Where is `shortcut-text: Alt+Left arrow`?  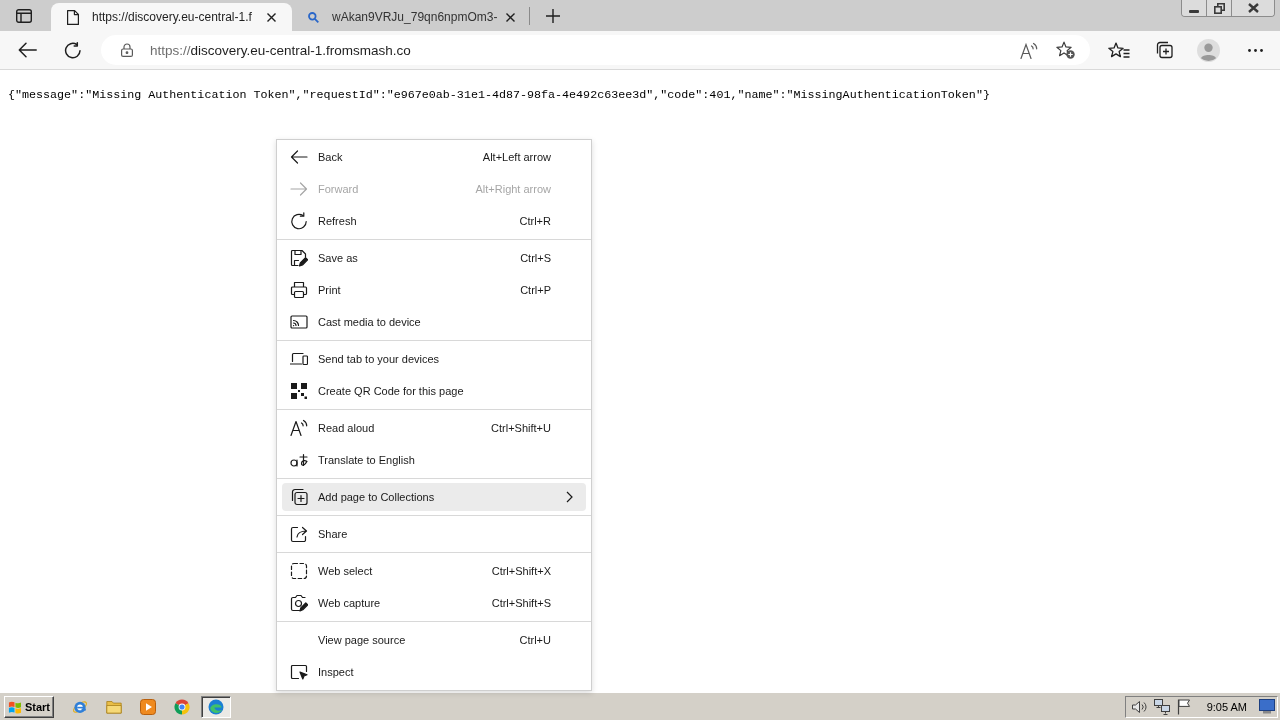 shortcut-text: Alt+Left arrow is located at coordinates (516, 157).